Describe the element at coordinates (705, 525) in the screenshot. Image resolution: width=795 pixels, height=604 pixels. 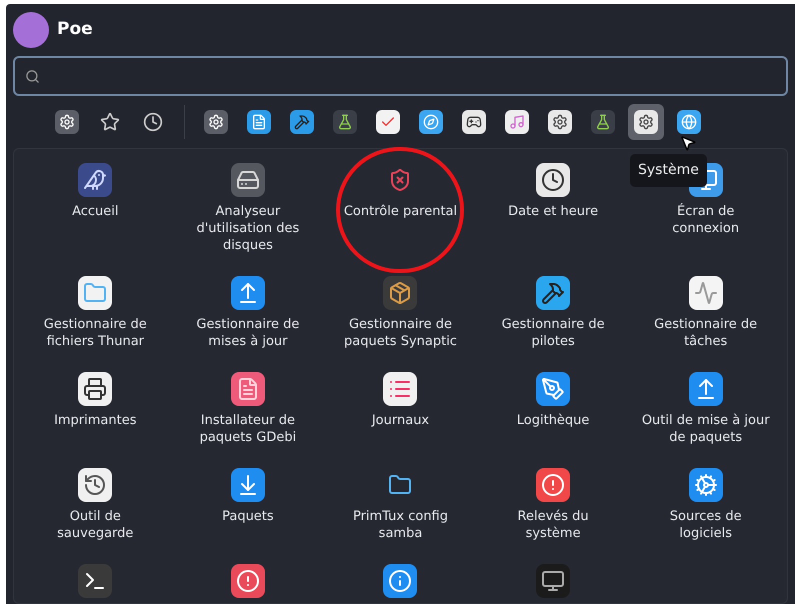
I see `app-label: Sources de logiciels` at that location.